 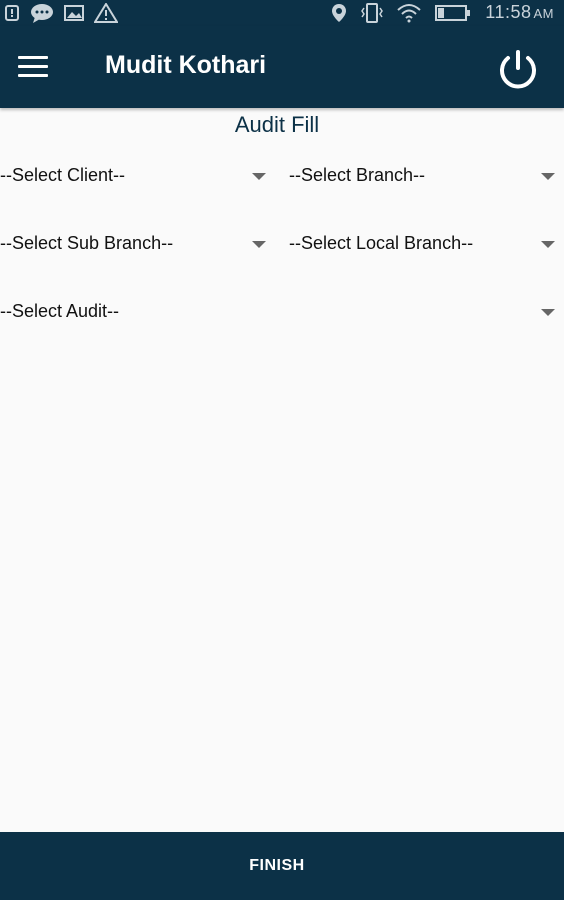 I want to click on location-icon, so click(x=339, y=12).